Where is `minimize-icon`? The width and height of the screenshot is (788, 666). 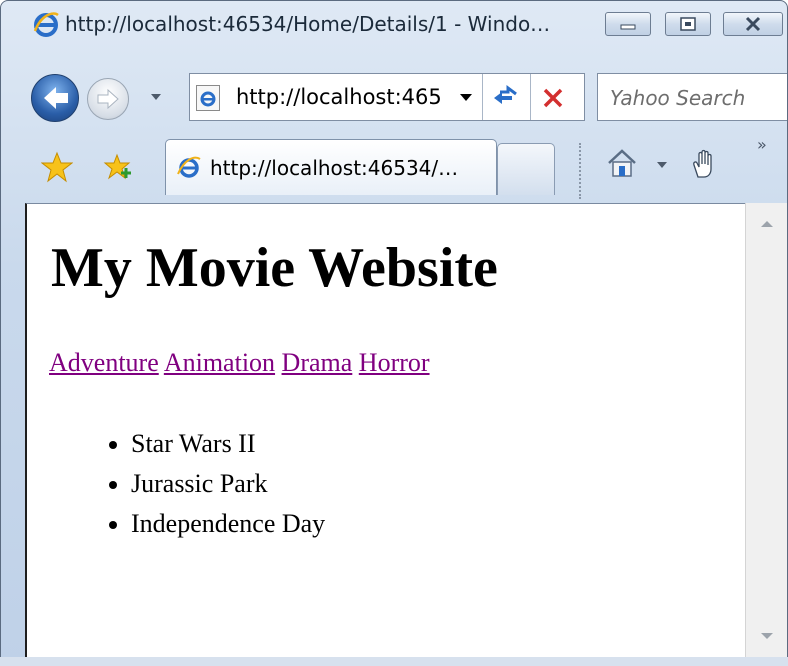
minimize-icon is located at coordinates (628, 27).